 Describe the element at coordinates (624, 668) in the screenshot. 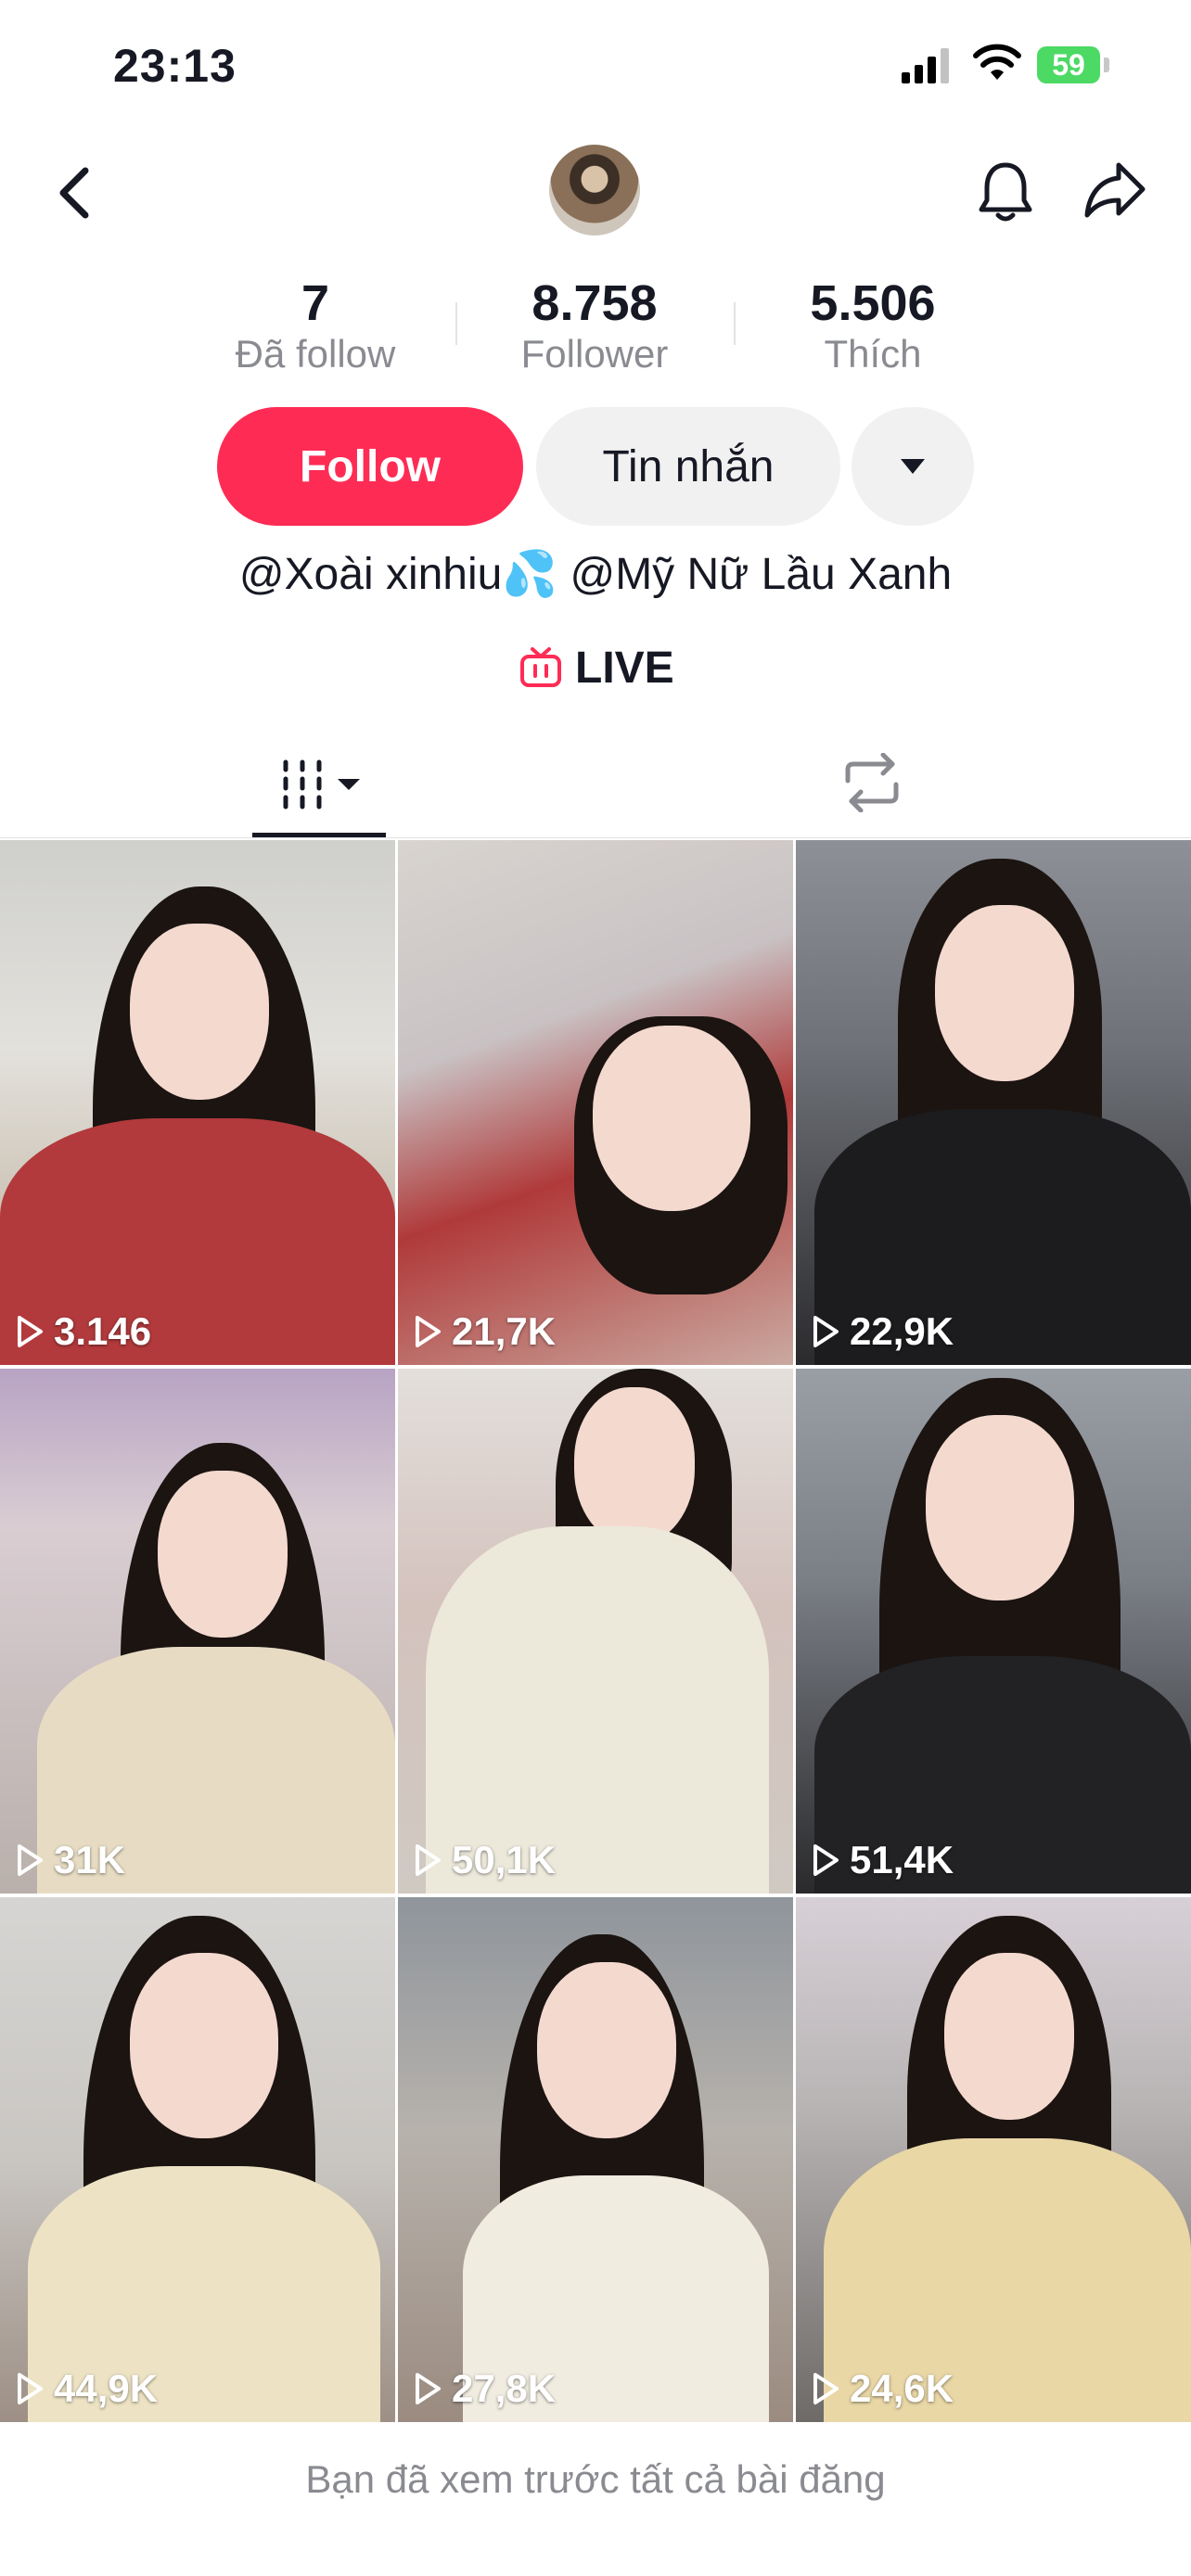

I see `live-label: LIVE` at that location.